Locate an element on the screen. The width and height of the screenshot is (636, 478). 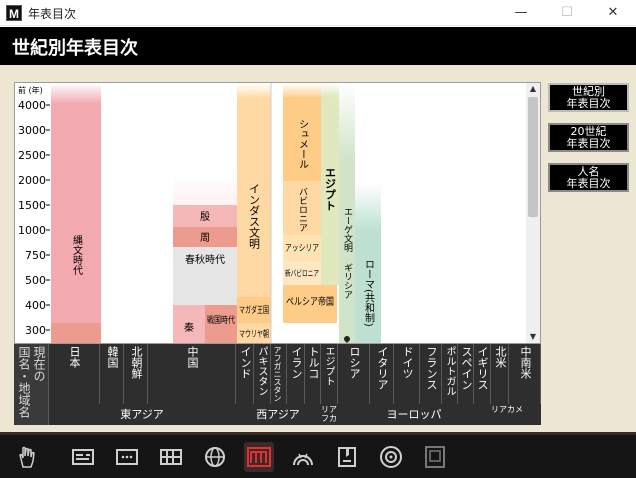
axis-tick-label: 2500 is located at coordinates (32, 155).